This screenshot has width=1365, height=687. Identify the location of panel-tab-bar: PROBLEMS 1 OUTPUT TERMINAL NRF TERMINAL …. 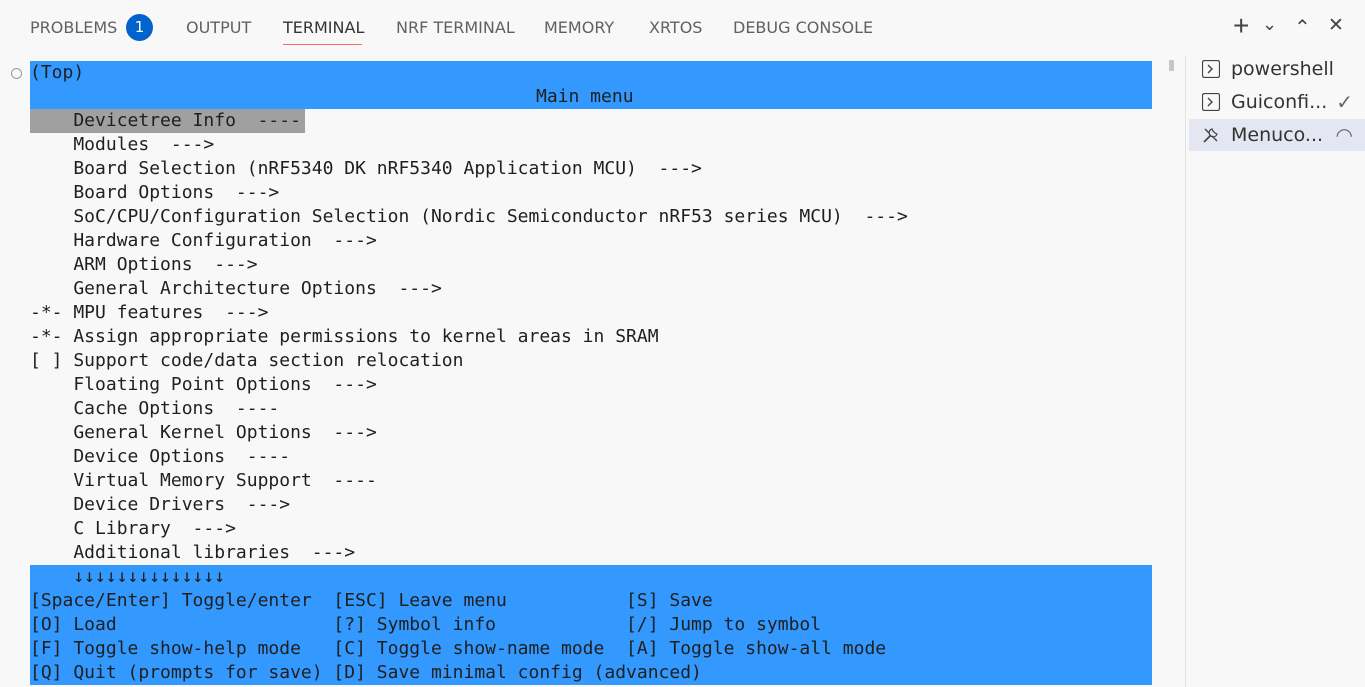
(682, 28).